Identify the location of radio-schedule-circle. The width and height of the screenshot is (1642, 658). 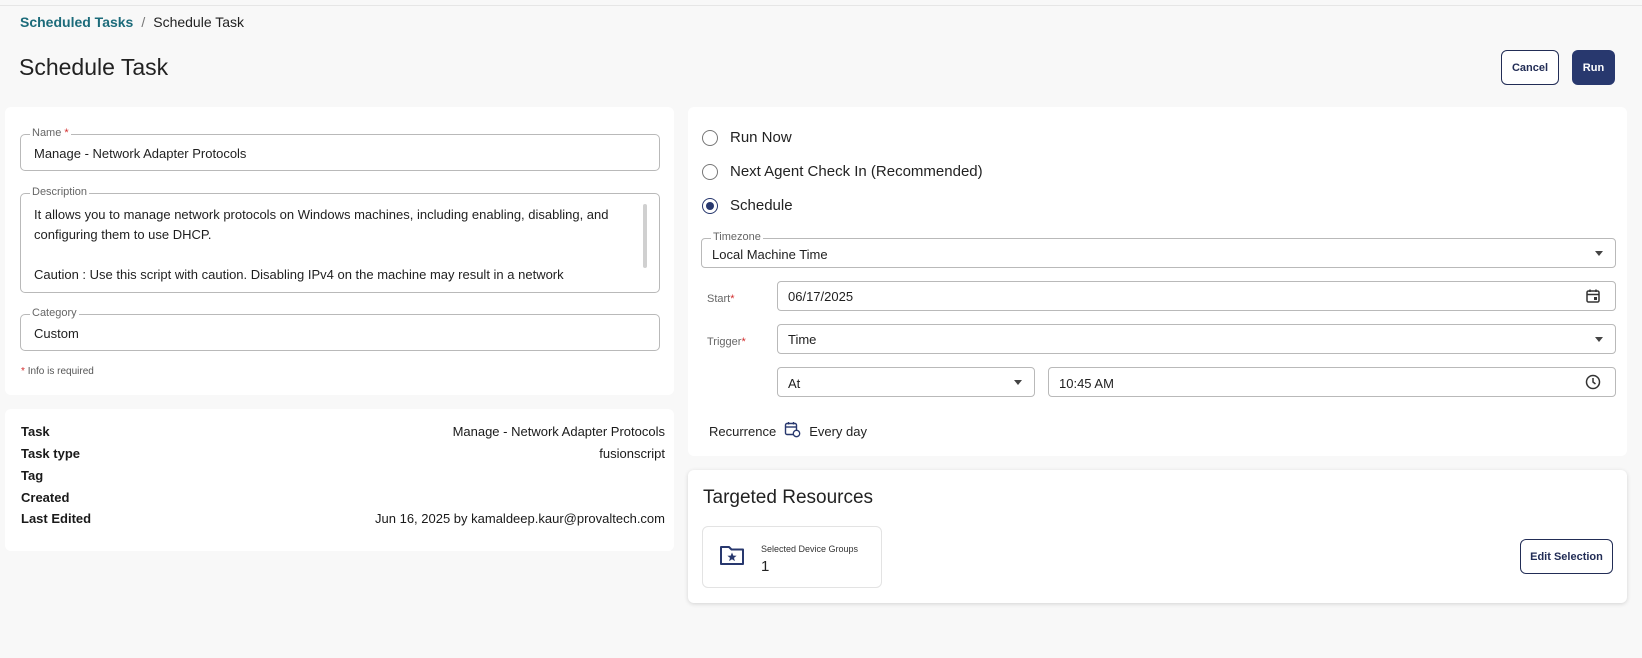
(710, 205).